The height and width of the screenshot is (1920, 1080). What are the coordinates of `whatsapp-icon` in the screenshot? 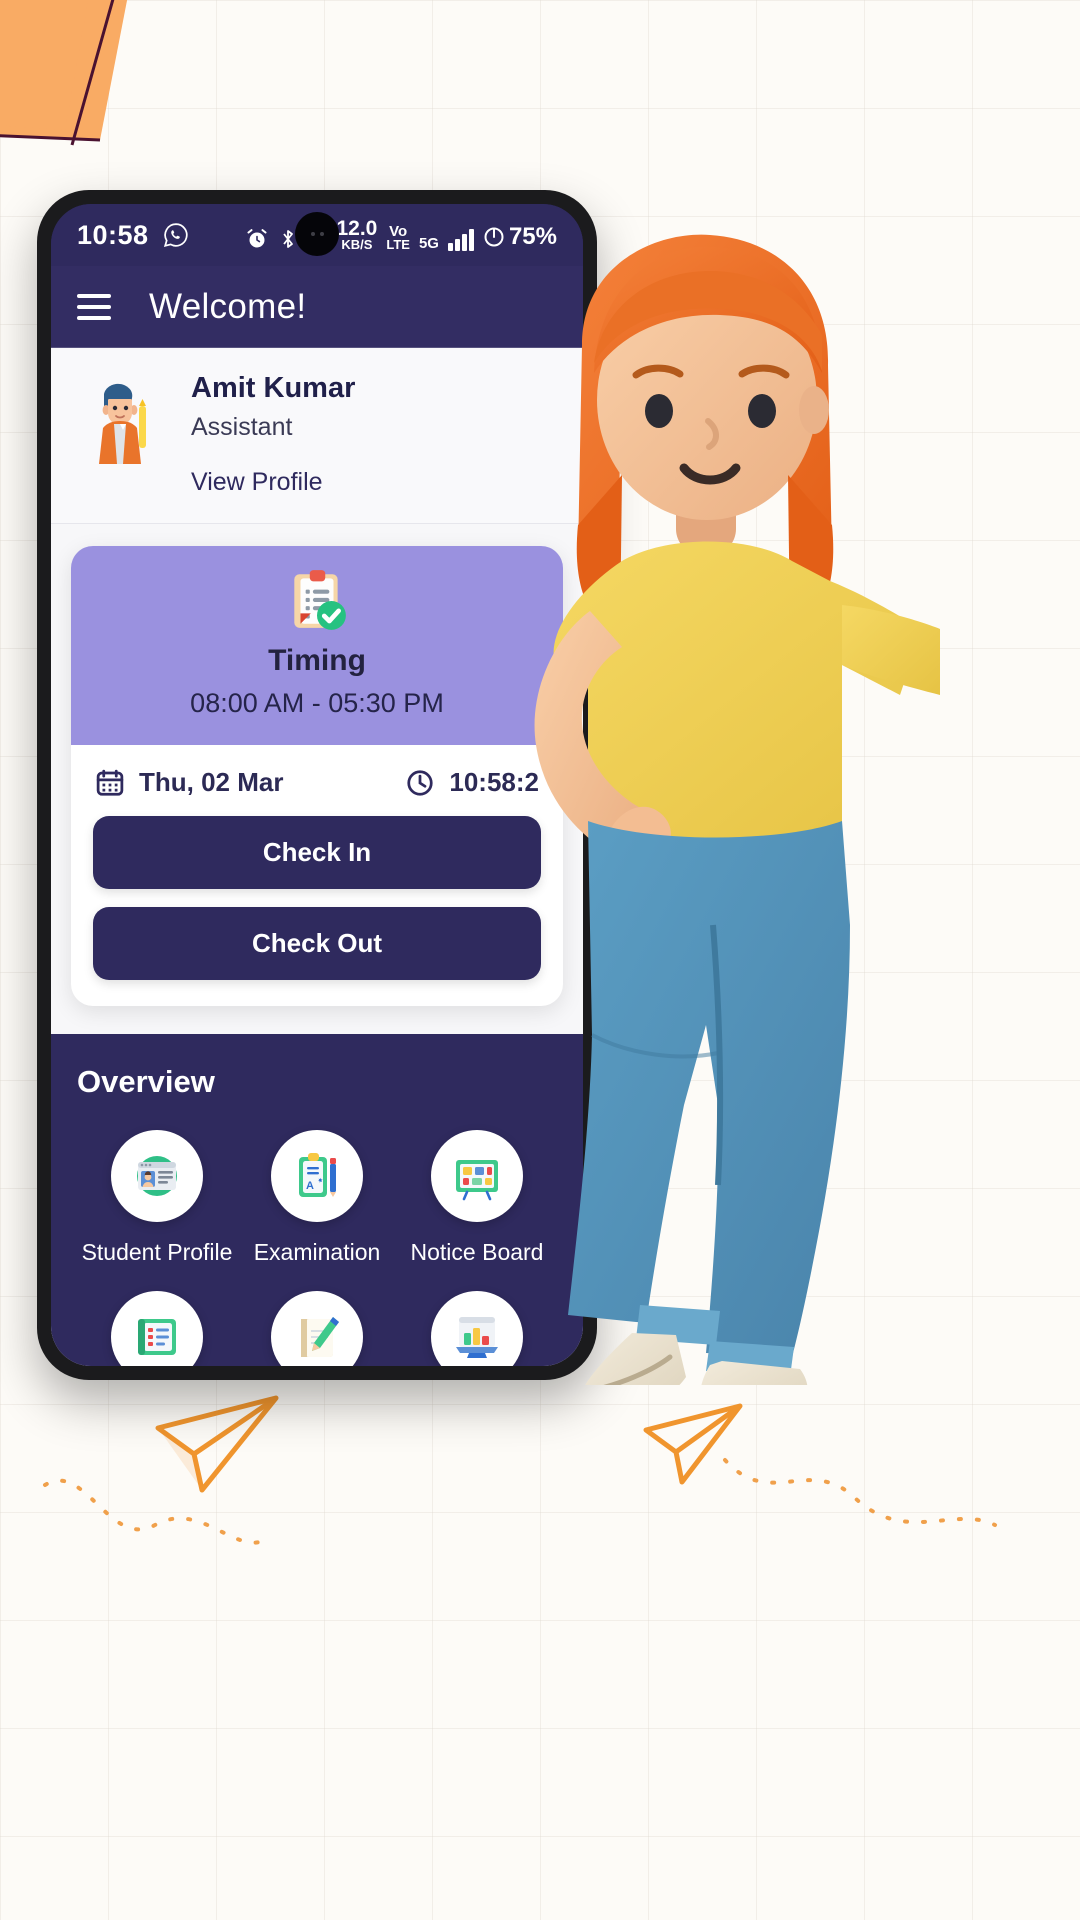 It's located at (175, 235).